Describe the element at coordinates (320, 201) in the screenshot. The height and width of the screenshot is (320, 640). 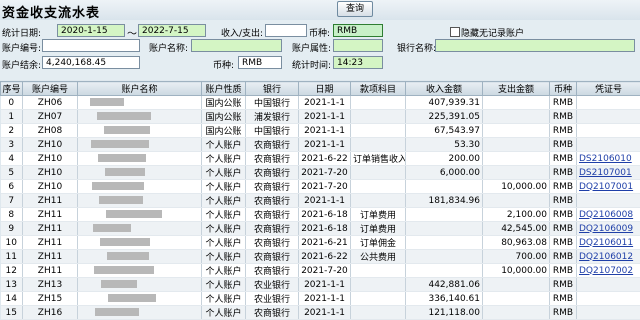
I see `table-row: 7ZH11个人账户农商银行2021-1-1181,834.96RMB` at that location.